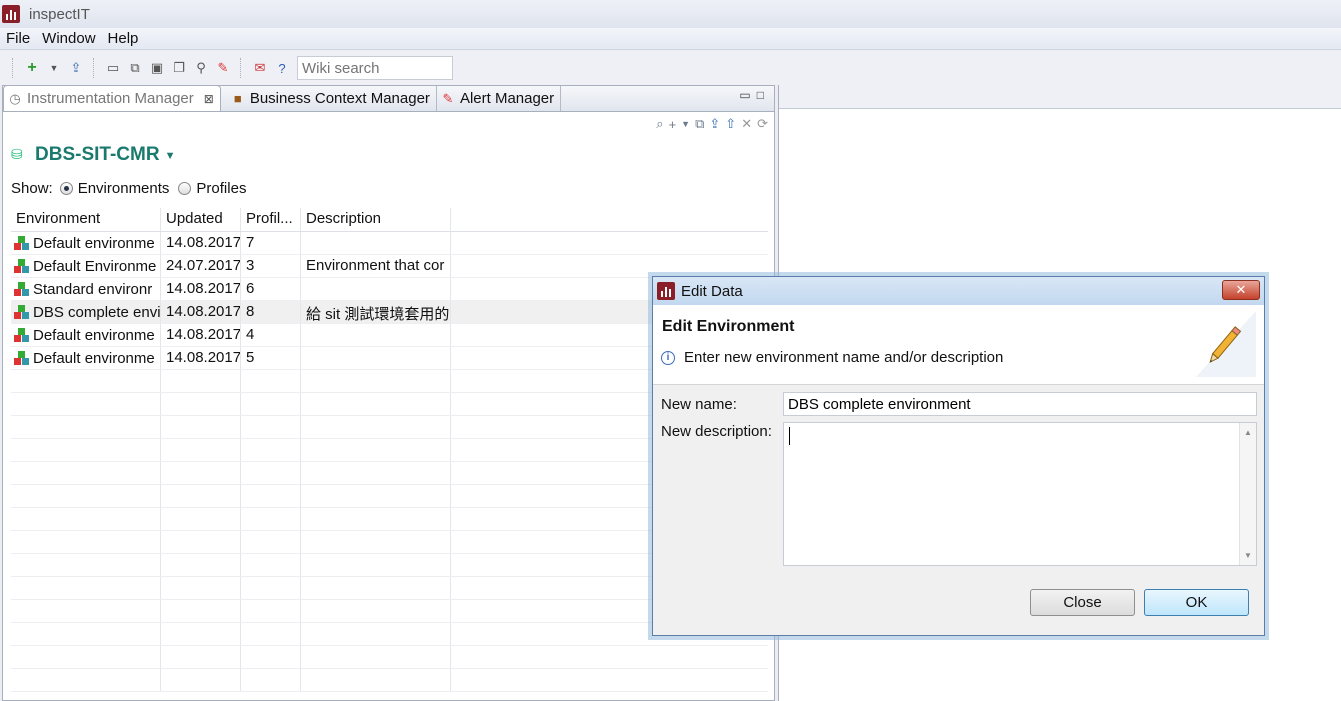 This screenshot has height=701, width=1341. What do you see at coordinates (1020, 404) in the screenshot?
I see `new-name-field` at bounding box center [1020, 404].